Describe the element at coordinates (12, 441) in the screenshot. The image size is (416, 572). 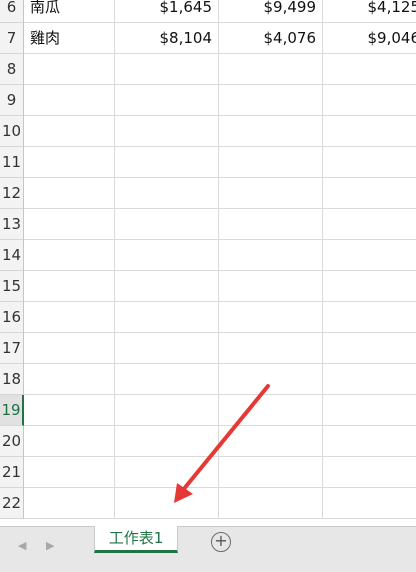
I see `row-header: 20` at that location.